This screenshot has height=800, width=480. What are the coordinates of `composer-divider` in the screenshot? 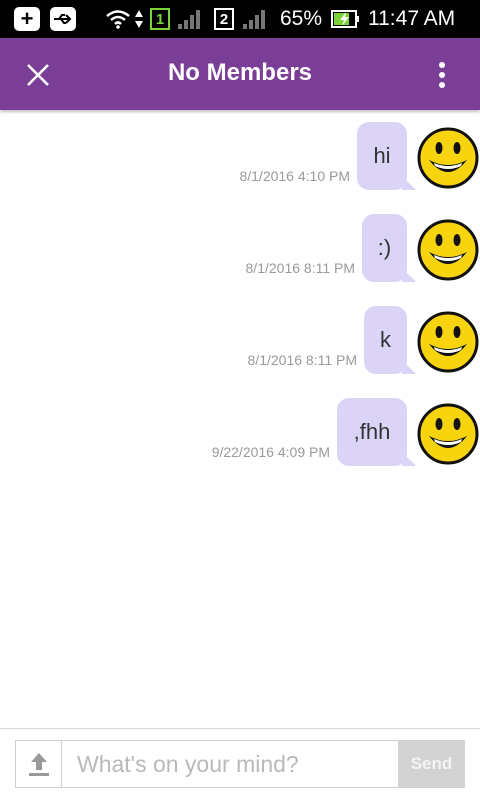 It's located at (240, 728).